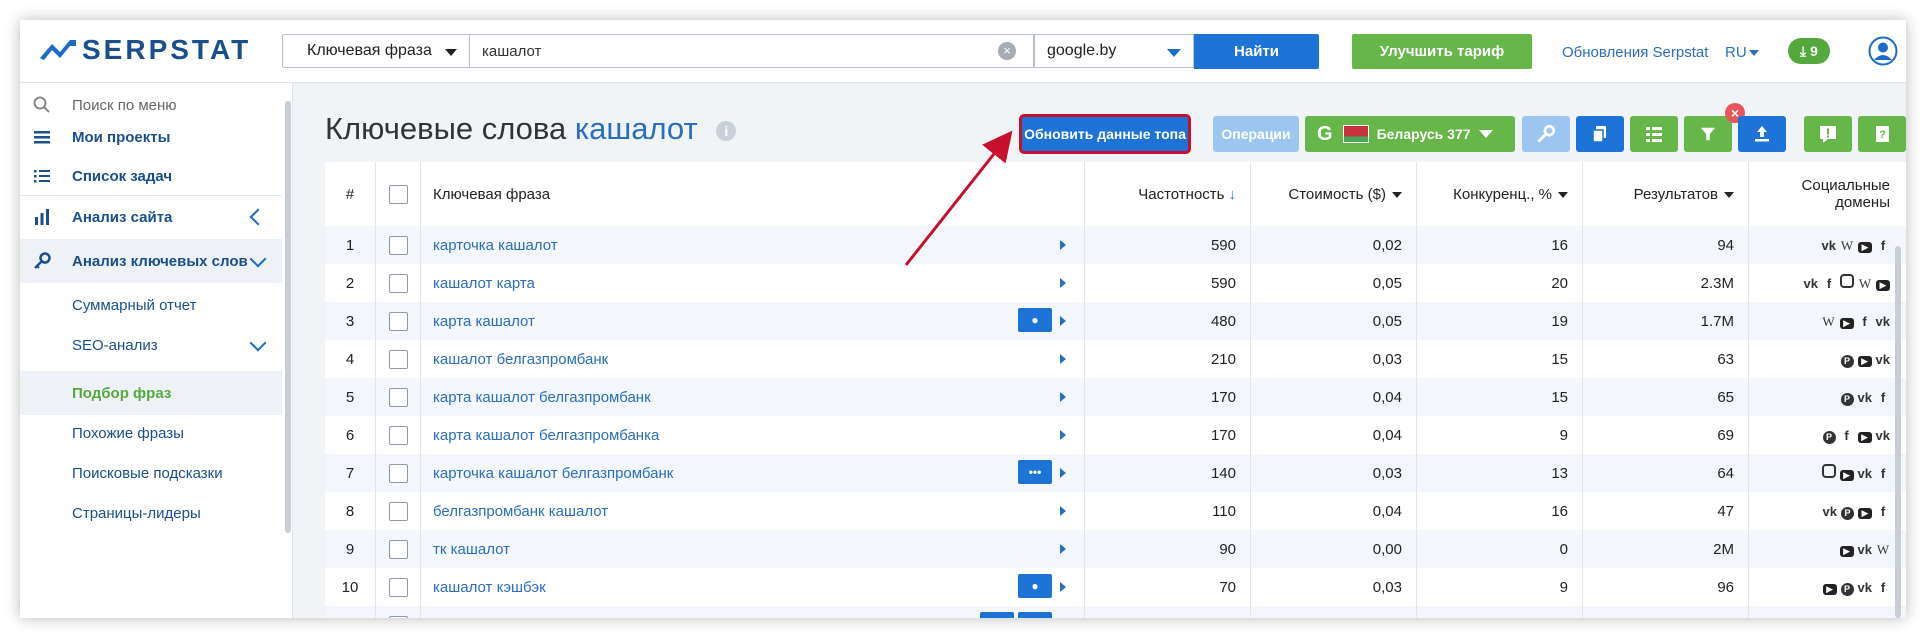 Image resolution: width=1926 pixels, height=638 pixels. I want to click on report-issue-button, so click(1828, 134).